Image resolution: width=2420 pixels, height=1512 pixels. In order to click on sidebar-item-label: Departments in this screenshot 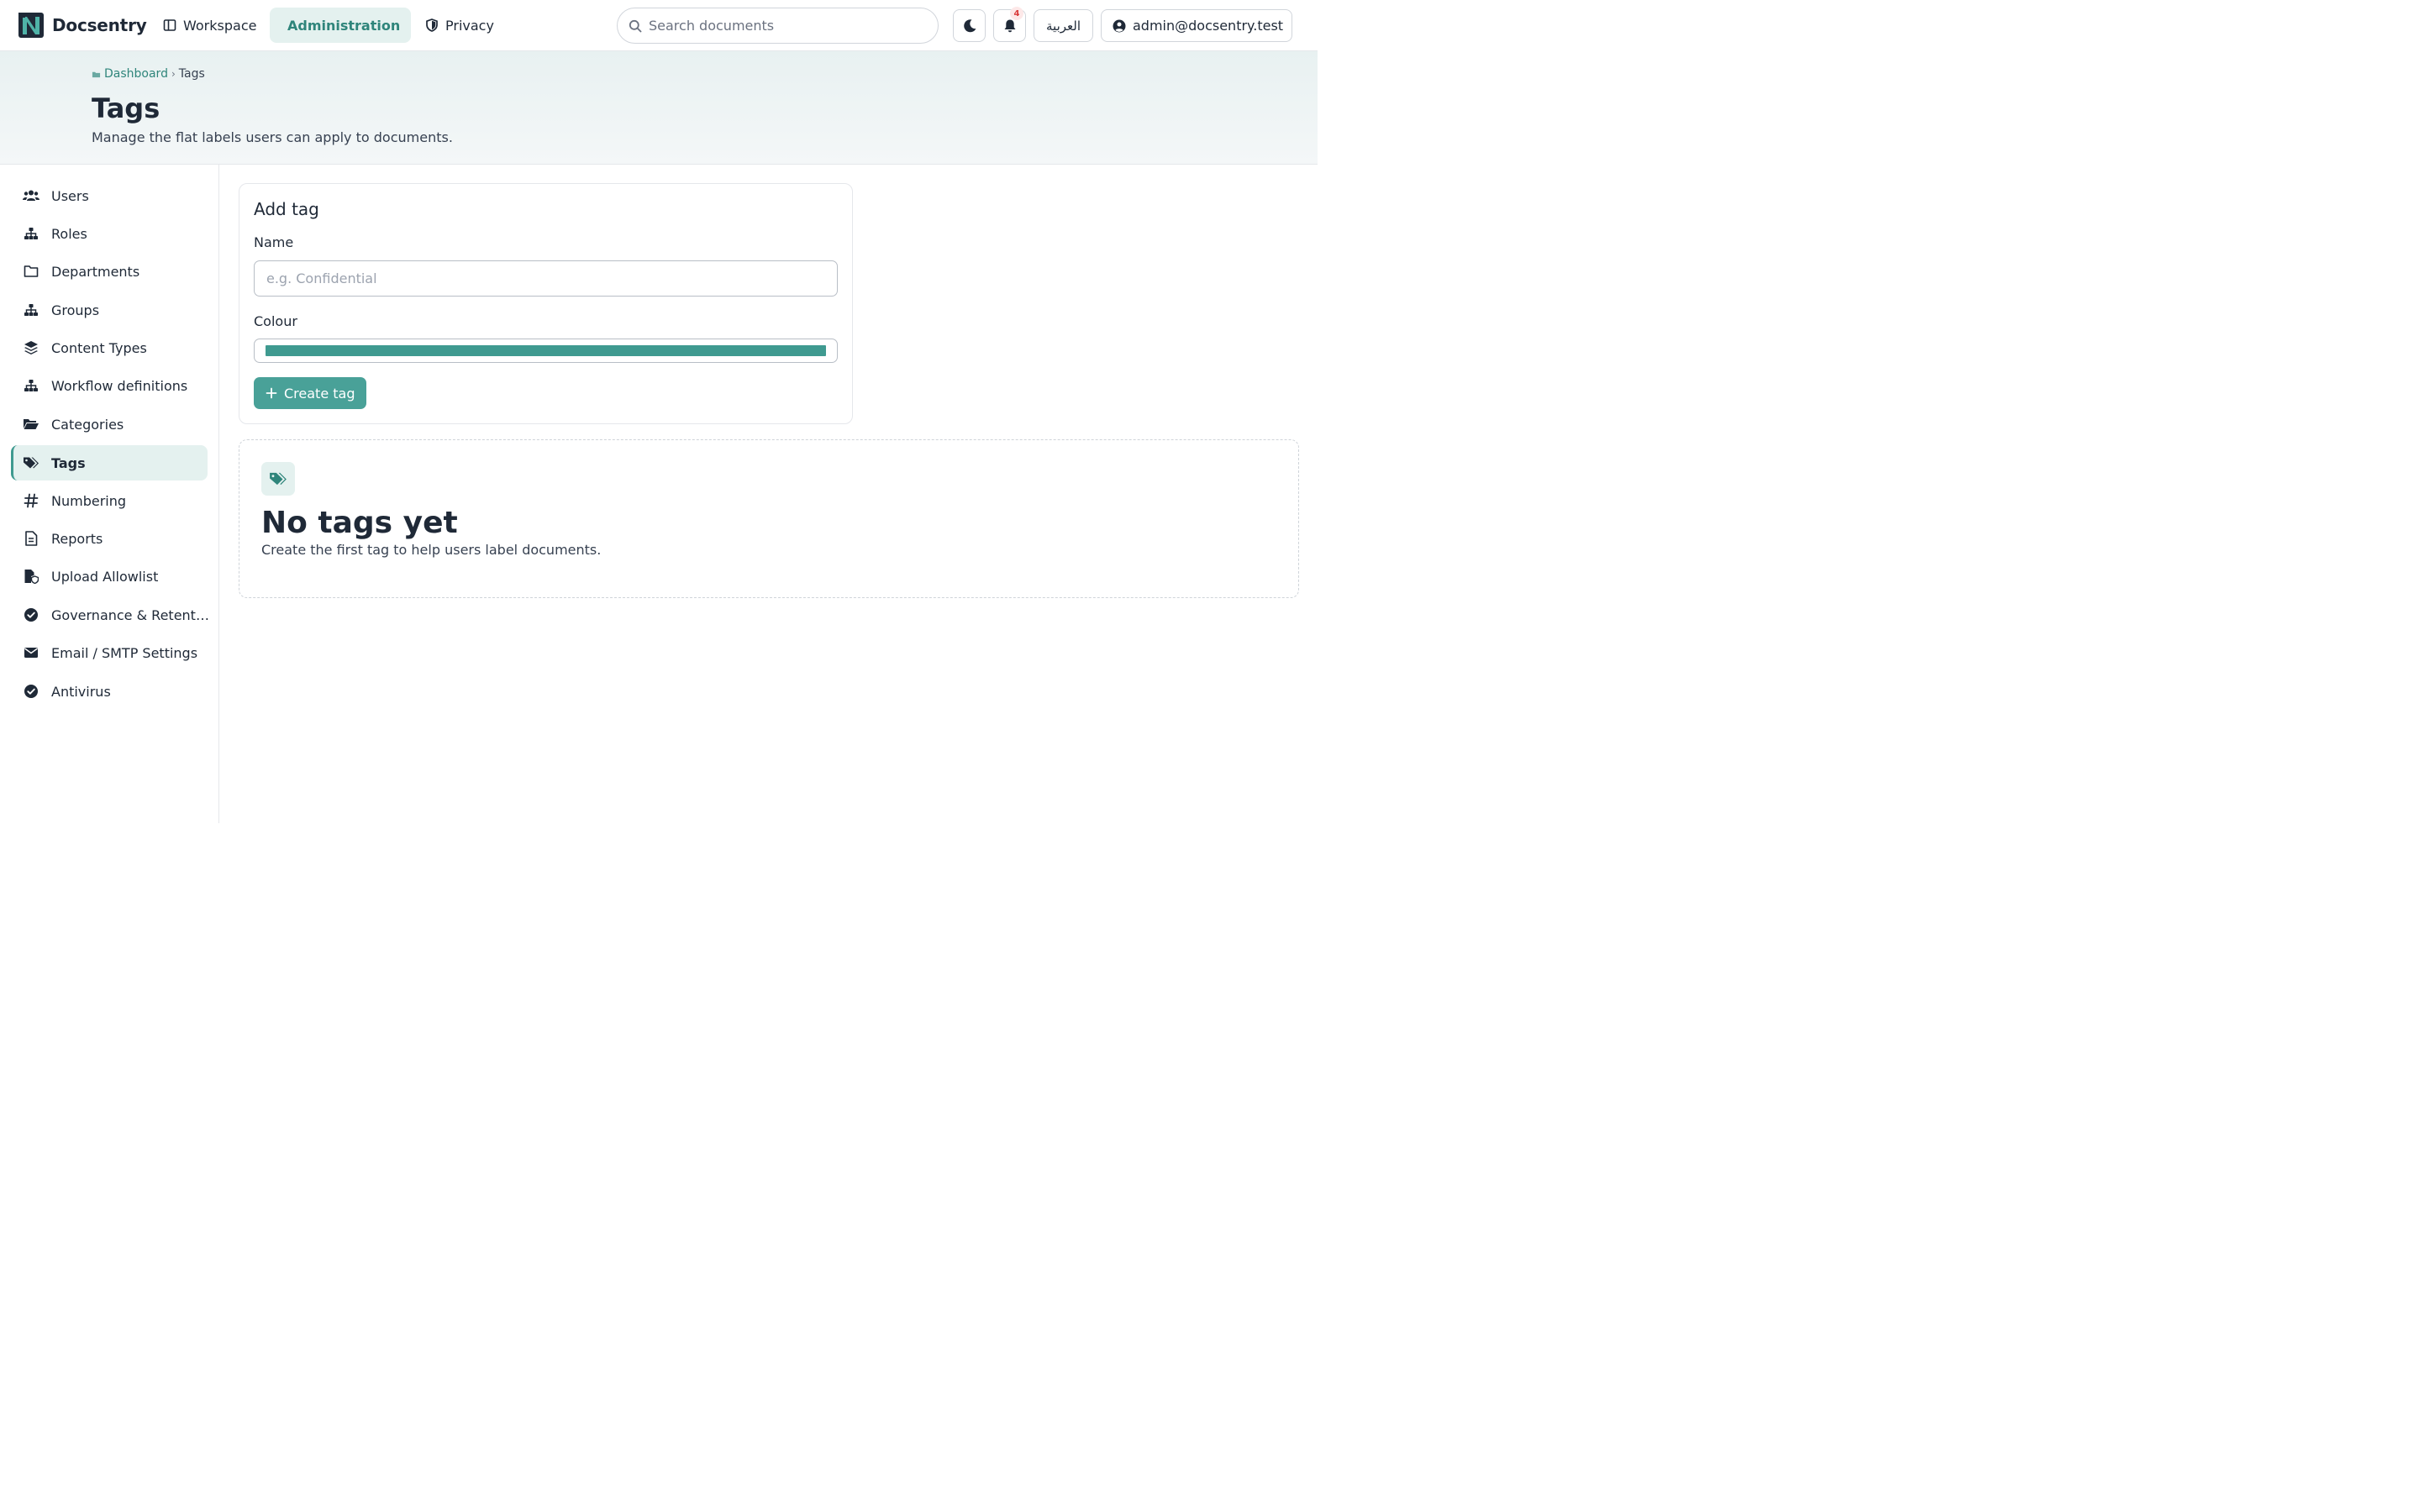, I will do `click(96, 271)`.